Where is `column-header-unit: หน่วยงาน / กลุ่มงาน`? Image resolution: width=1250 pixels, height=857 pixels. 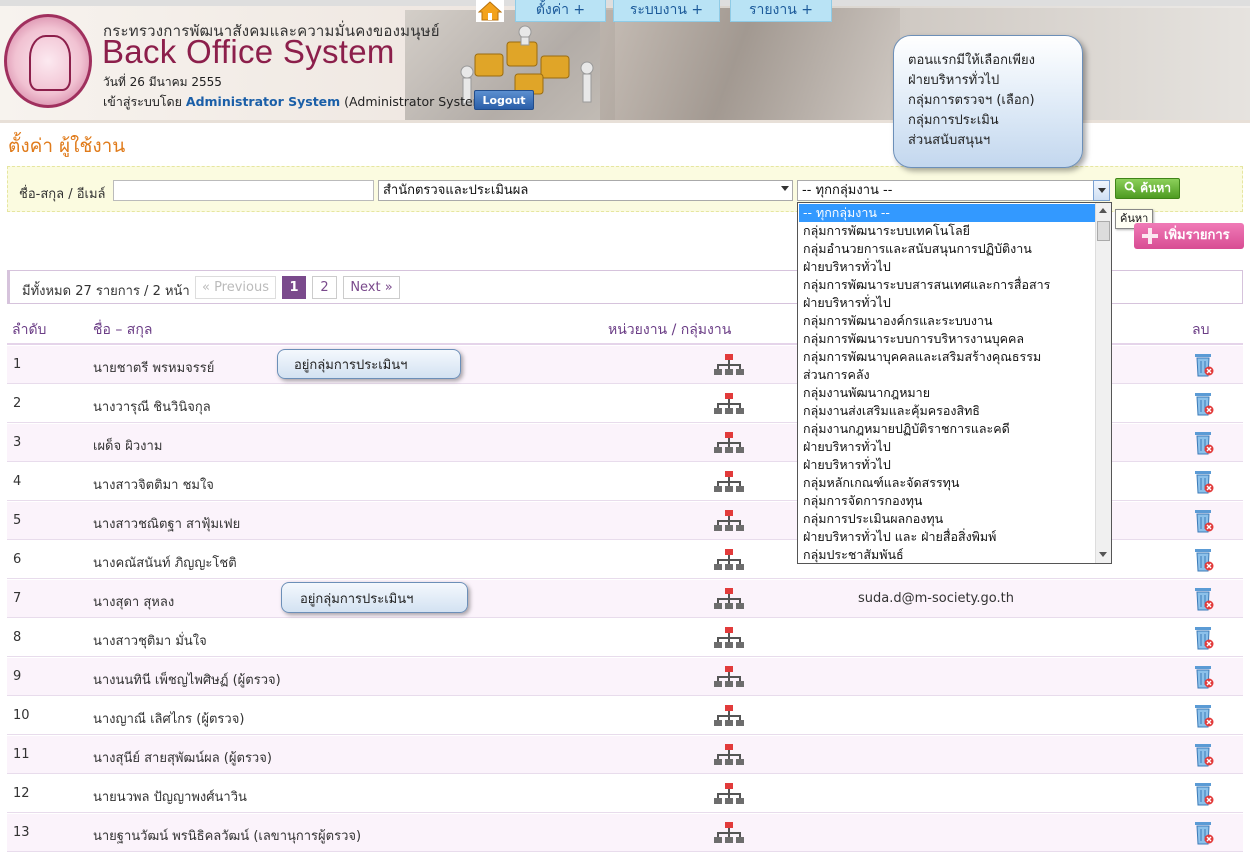 column-header-unit: หน่วยงาน / กลุ่มงาน is located at coordinates (670, 330).